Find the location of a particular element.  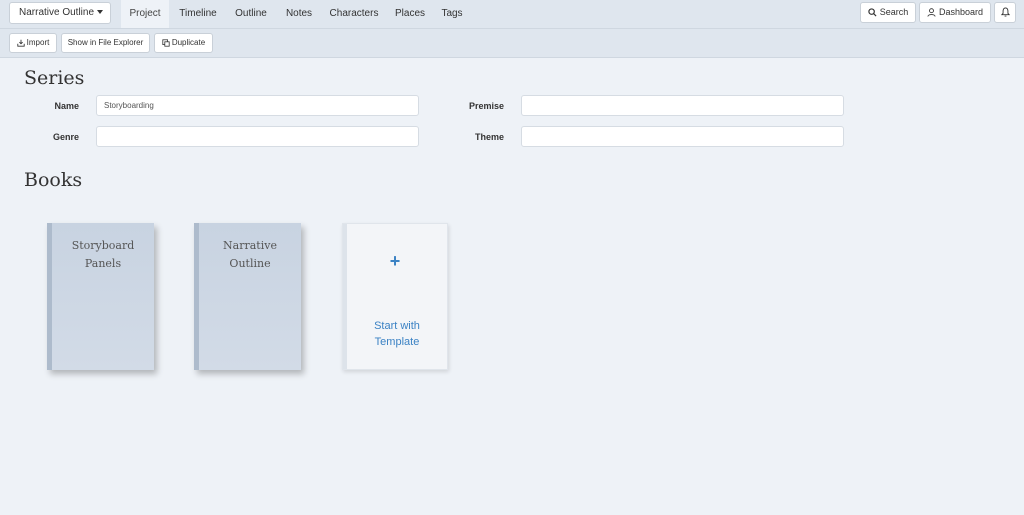

bell-icon is located at coordinates (1005, 12).